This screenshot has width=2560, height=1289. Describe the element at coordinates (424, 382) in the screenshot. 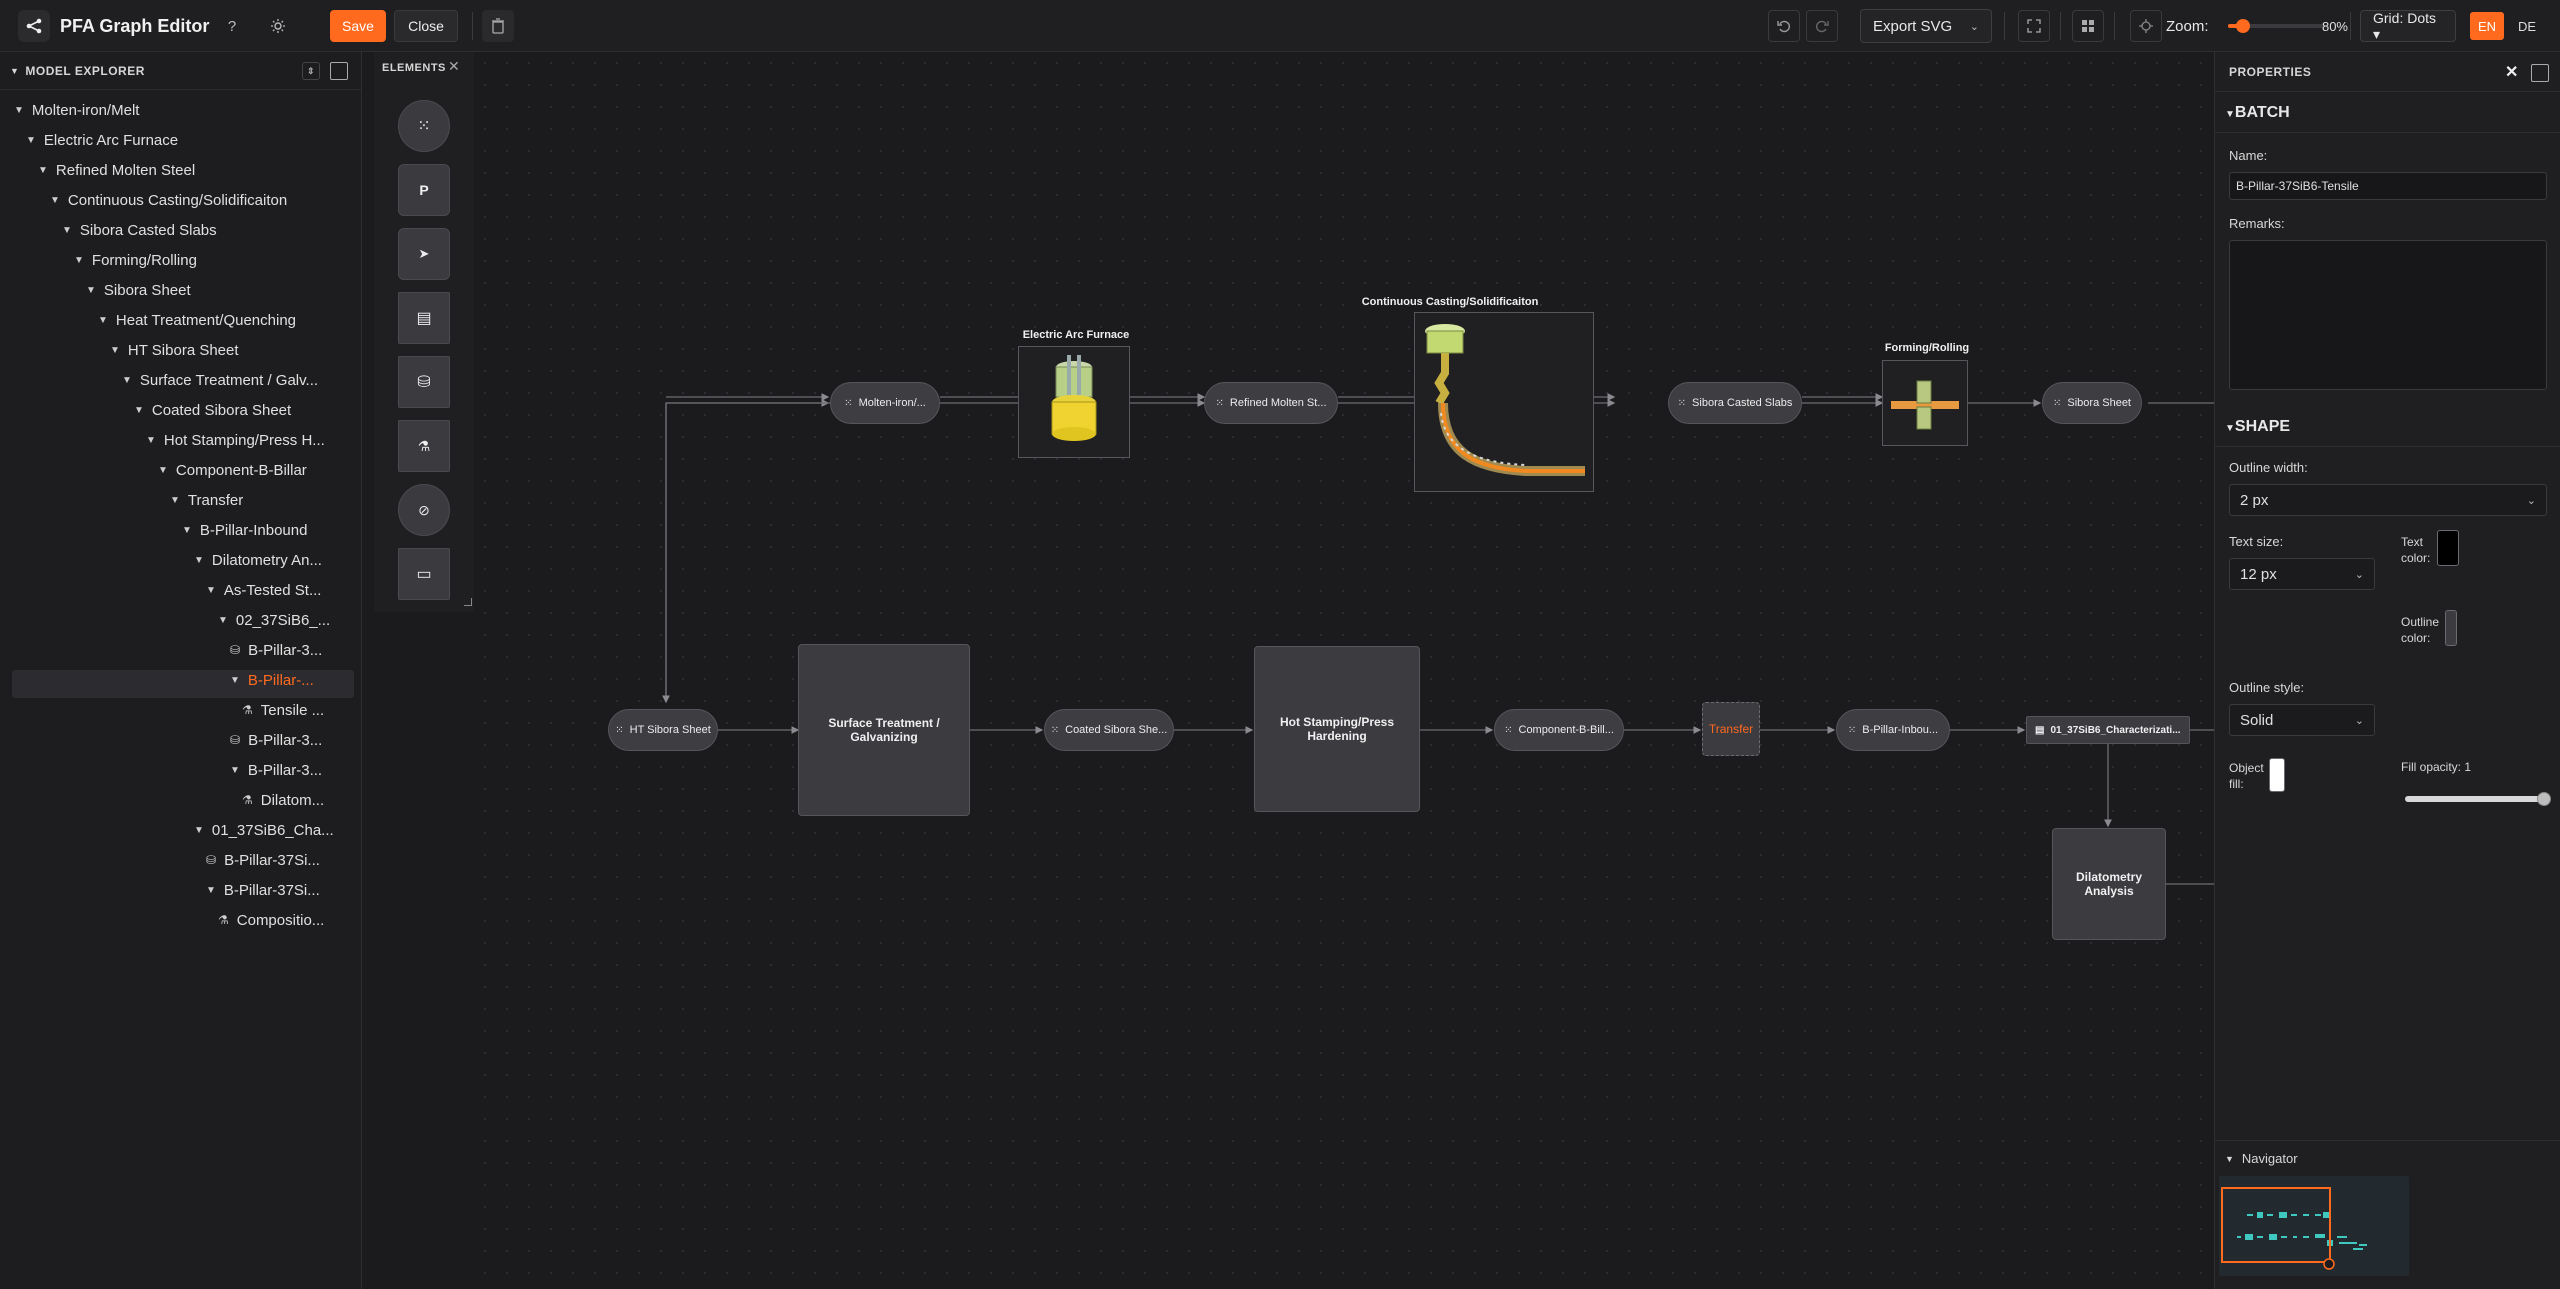

I see `database-node-button: ⛁` at that location.